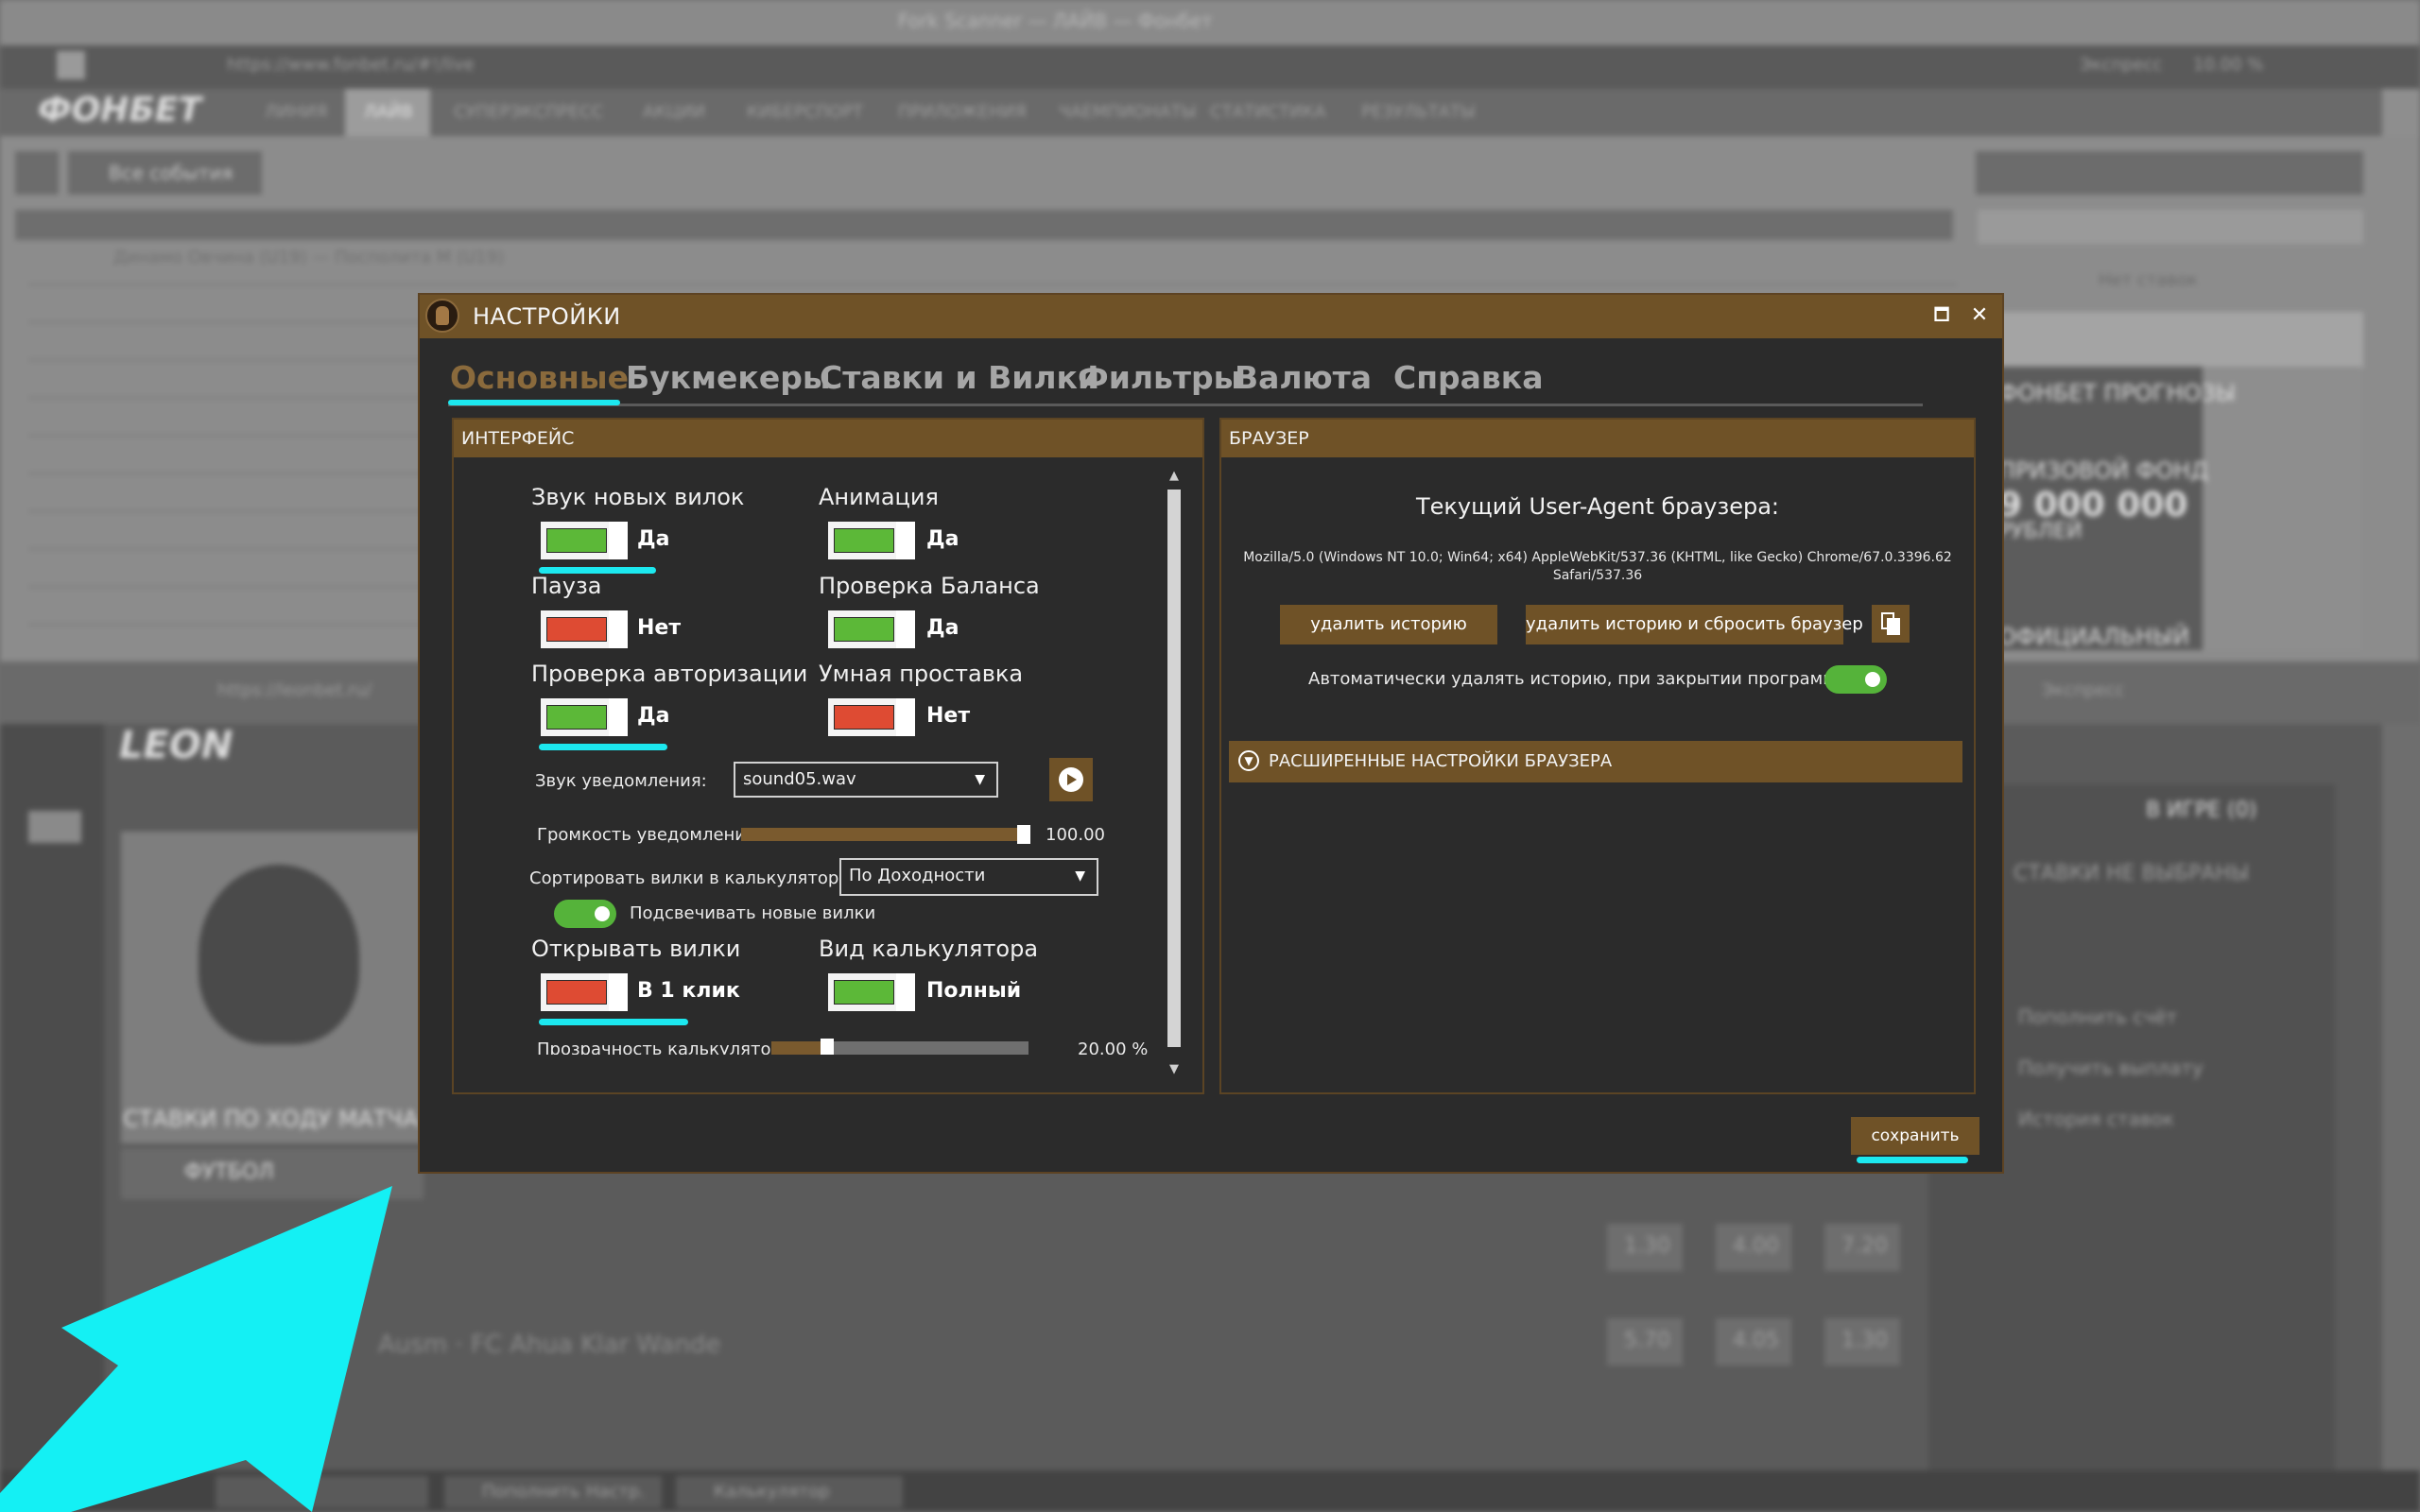 This screenshot has width=2420, height=1512. Describe the element at coordinates (1756, 1246) in the screenshot. I see `bg-odd-1: 4.00` at that location.